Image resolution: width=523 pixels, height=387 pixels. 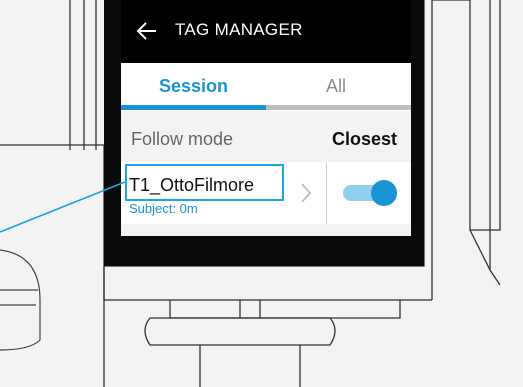 I want to click on callout-line, so click(x=63, y=207).